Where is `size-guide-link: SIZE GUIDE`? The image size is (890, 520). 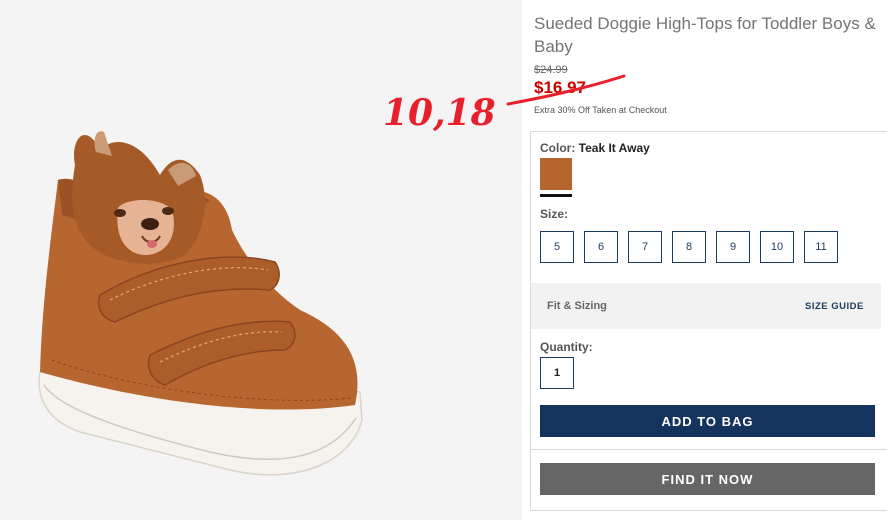
size-guide-link: SIZE GUIDE is located at coordinates (834, 306).